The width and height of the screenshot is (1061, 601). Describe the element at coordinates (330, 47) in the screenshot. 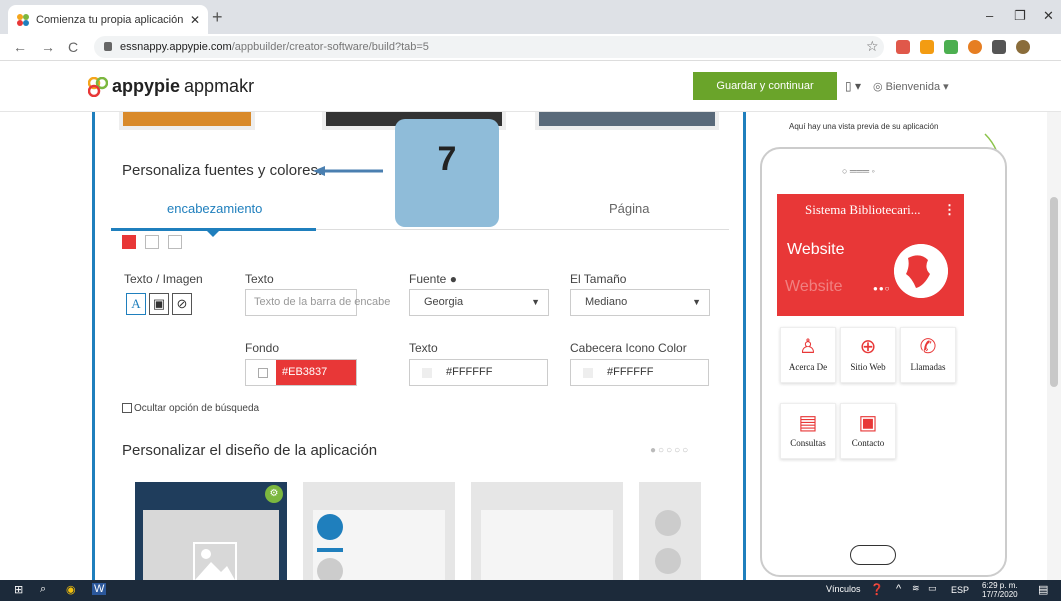

I see `url-path: /appbuilder/creator-software/build?tab=5` at that location.